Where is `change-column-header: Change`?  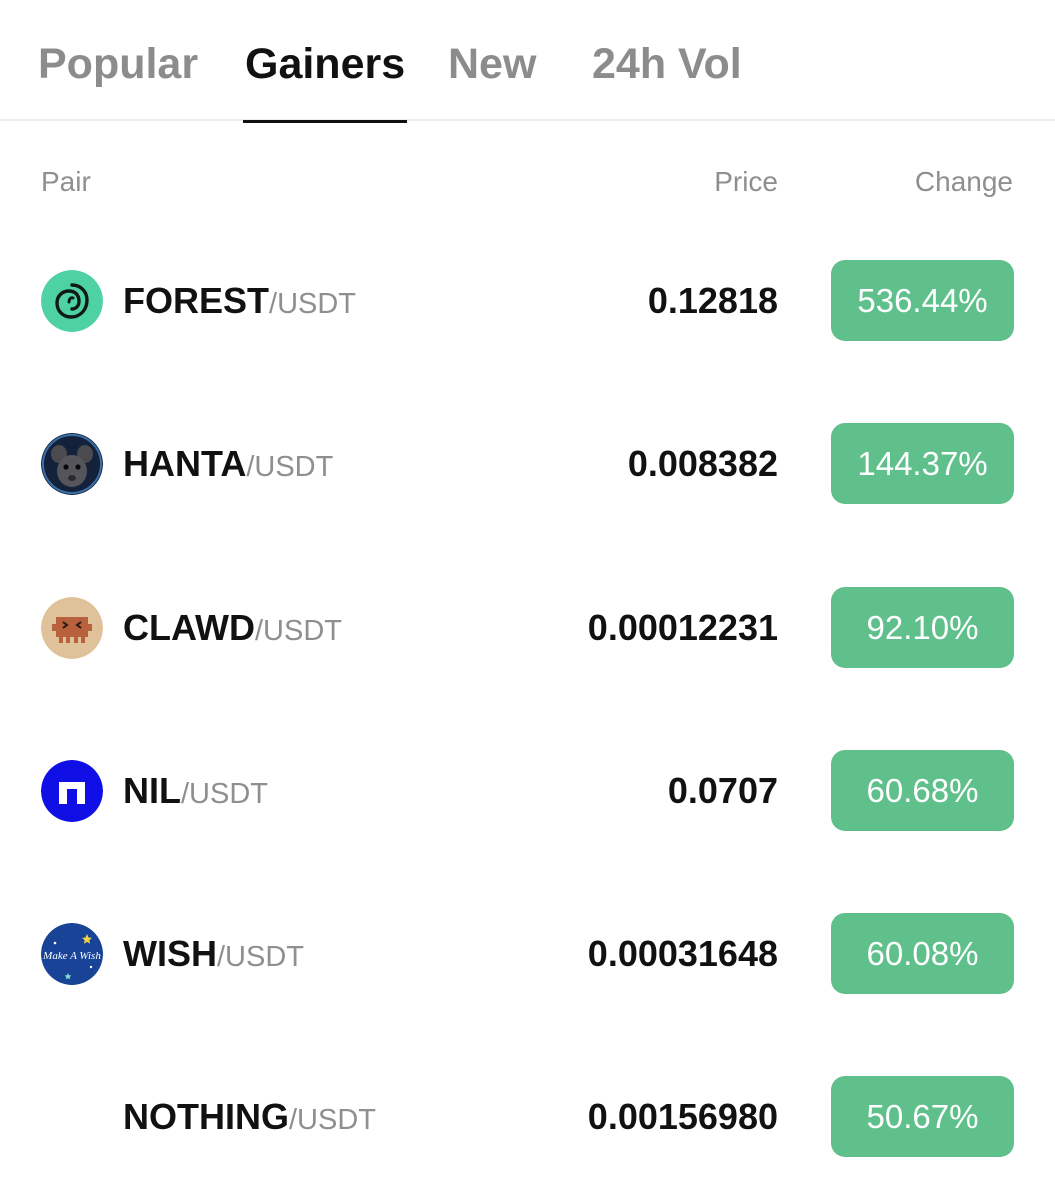
change-column-header: Change is located at coordinates (964, 182).